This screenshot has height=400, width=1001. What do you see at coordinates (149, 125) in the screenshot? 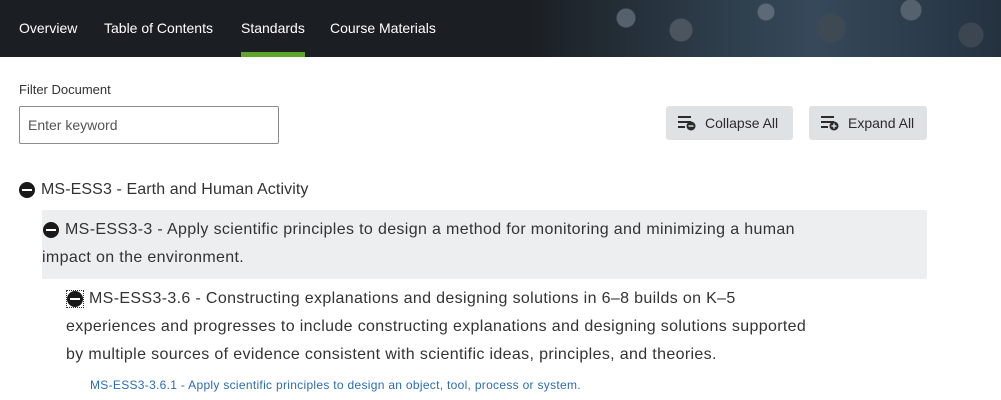
I see `filter-keyword-input` at bounding box center [149, 125].